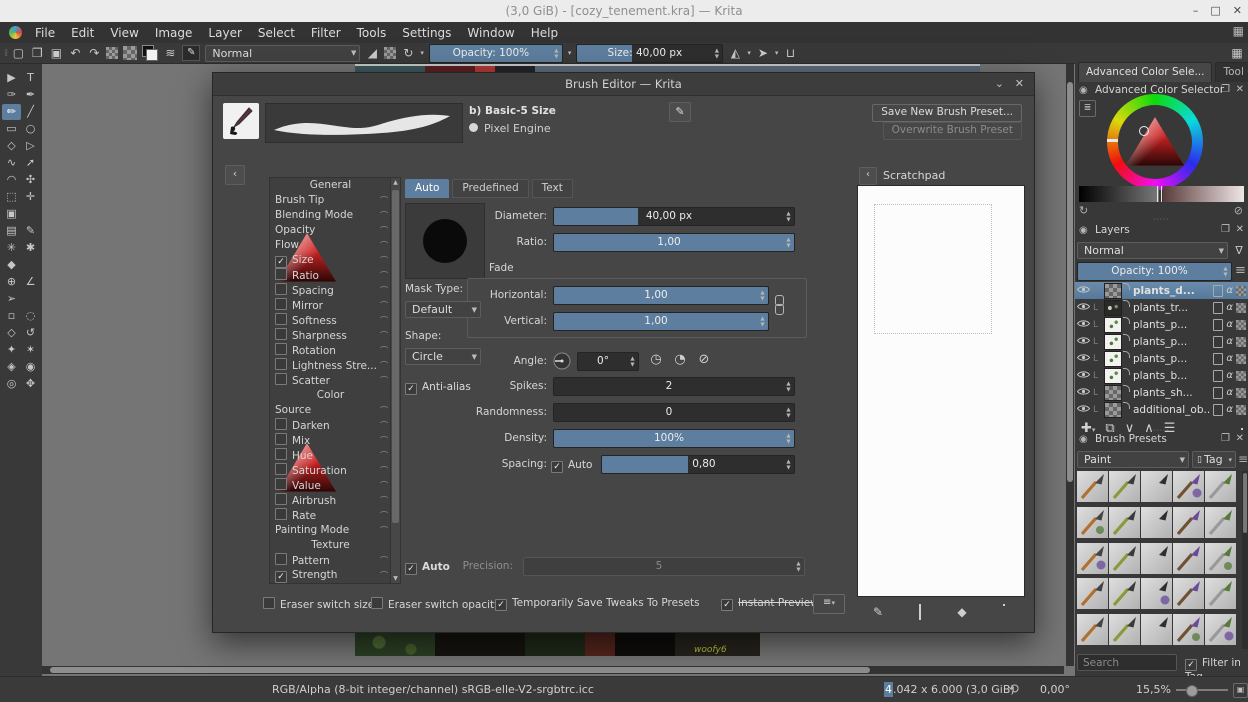 Image resolution: width=1248 pixels, height=702 pixels. What do you see at coordinates (11, 214) in the screenshot?
I see `crop-tool-icon: ▣` at bounding box center [11, 214].